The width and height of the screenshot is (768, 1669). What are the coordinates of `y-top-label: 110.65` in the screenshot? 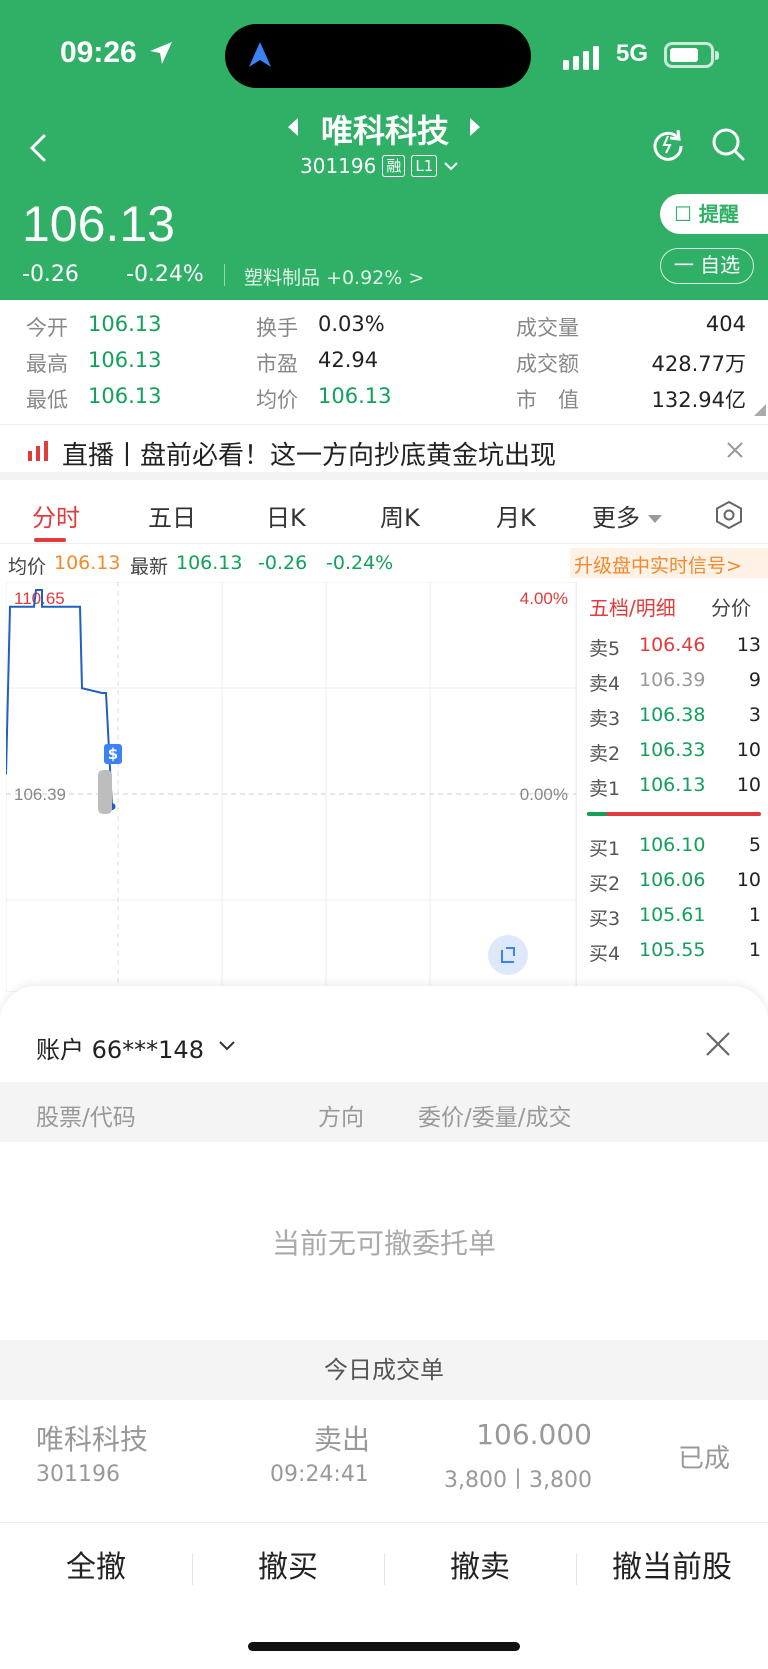 It's located at (39, 598).